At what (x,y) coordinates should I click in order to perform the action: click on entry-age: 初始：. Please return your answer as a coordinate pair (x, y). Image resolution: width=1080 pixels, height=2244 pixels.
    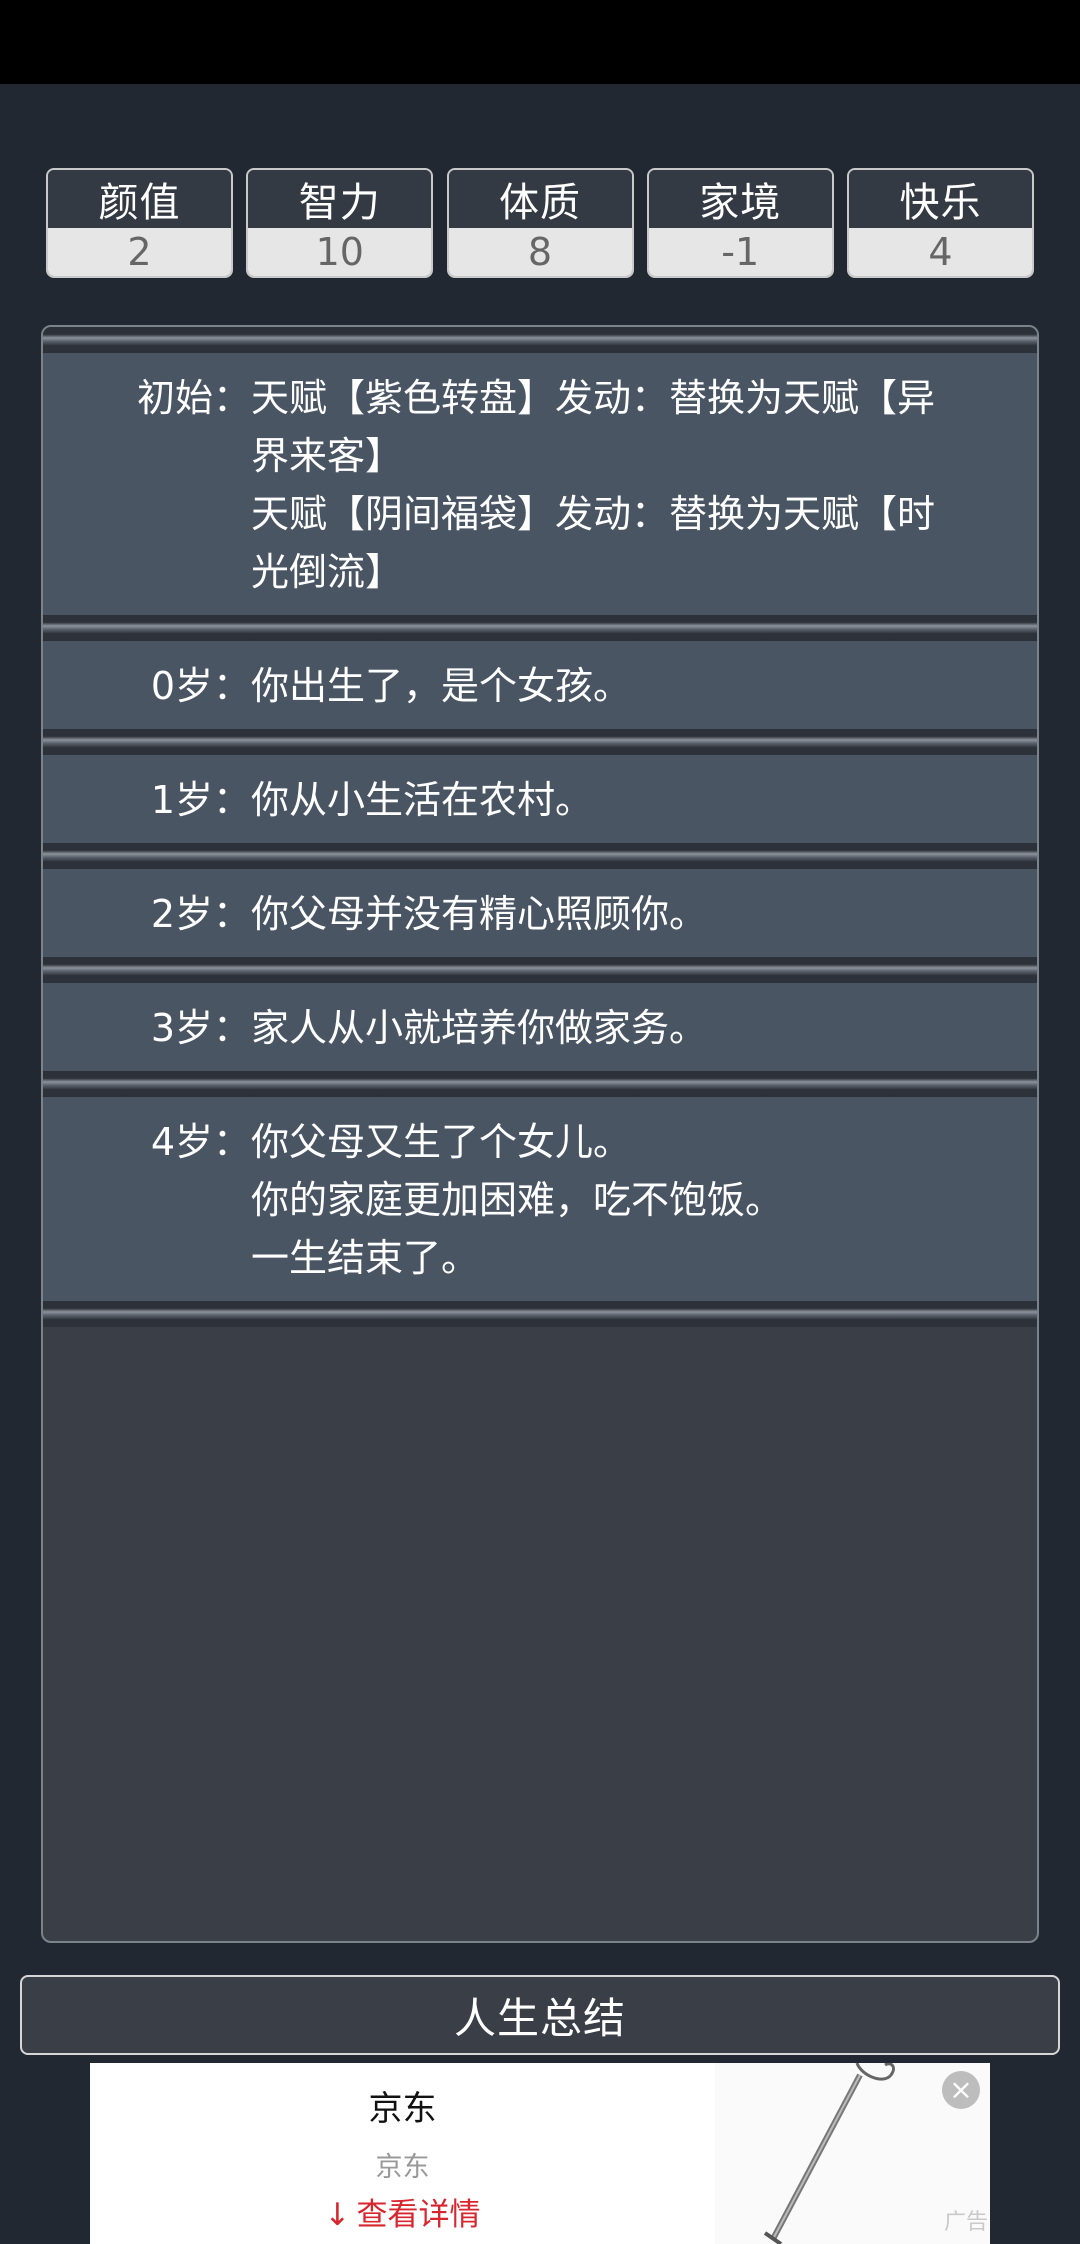
    Looking at the image, I should click on (193, 398).